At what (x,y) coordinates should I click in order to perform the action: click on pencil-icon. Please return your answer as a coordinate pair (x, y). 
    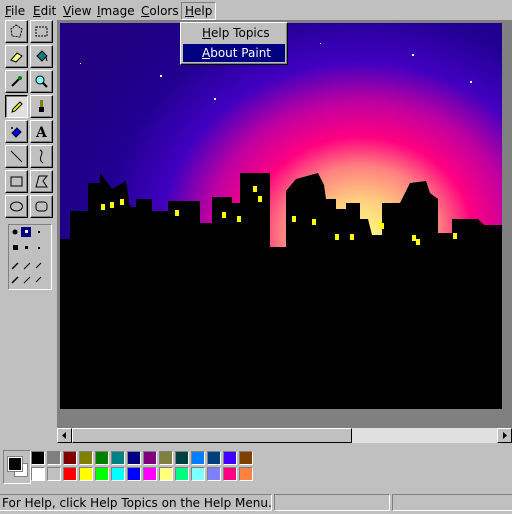
    Looking at the image, I should click on (17, 107).